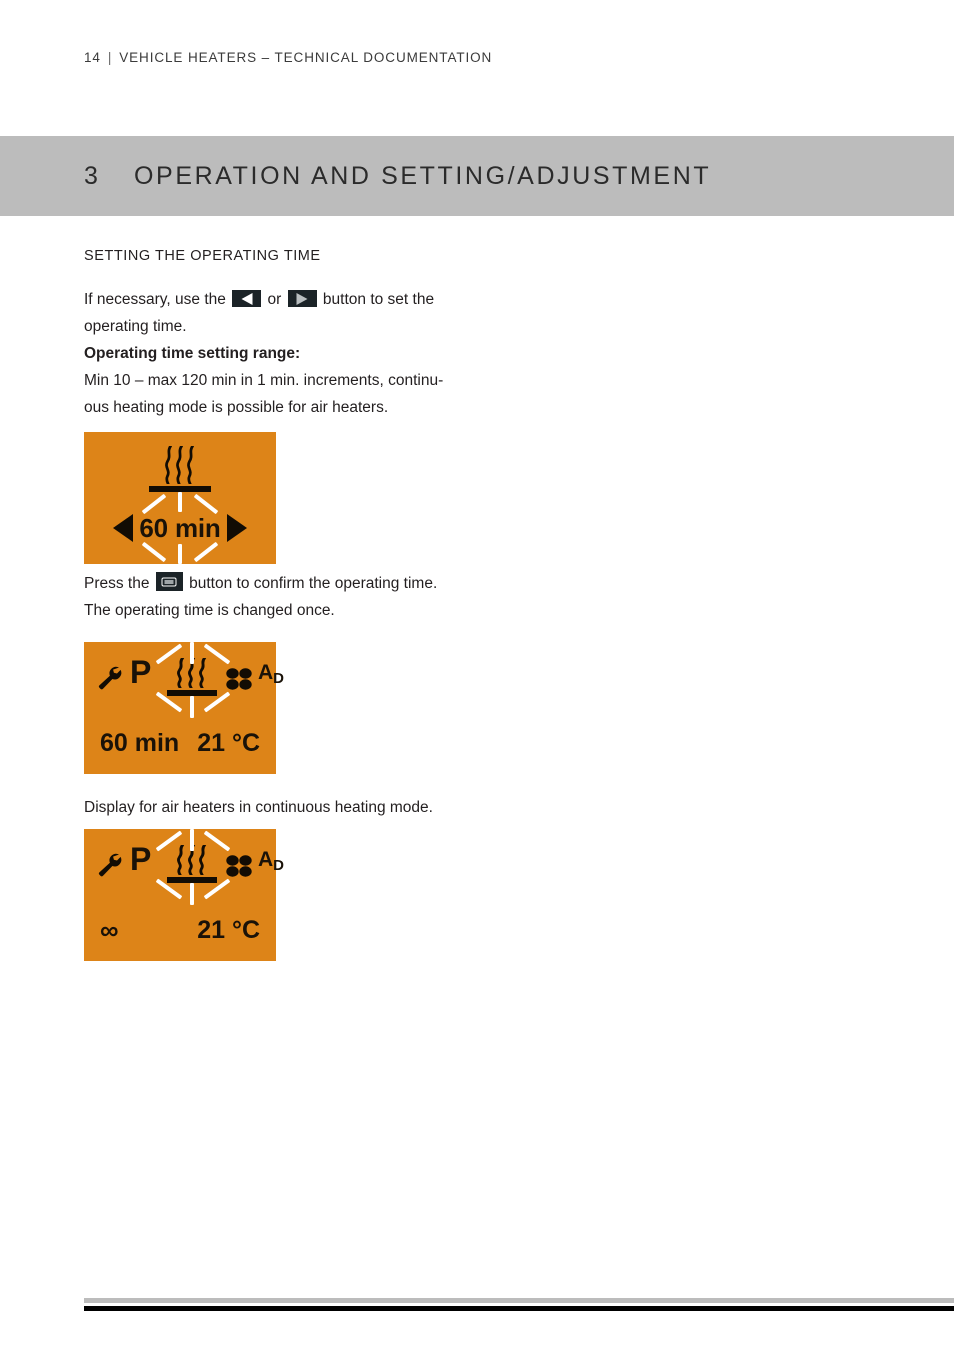 This screenshot has width=954, height=1354. What do you see at coordinates (180, 554) in the screenshot?
I see `blink-ray-s` at bounding box center [180, 554].